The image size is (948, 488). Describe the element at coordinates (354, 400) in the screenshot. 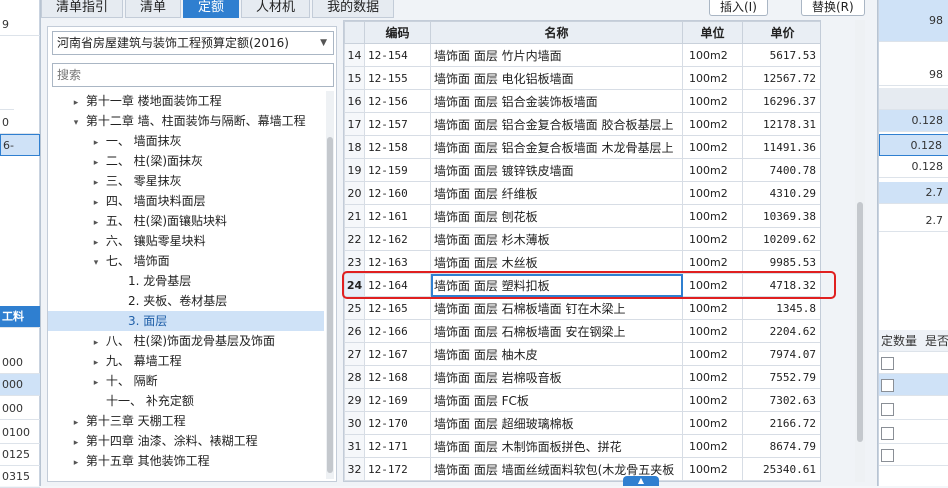

I see `row-index: 29` at that location.